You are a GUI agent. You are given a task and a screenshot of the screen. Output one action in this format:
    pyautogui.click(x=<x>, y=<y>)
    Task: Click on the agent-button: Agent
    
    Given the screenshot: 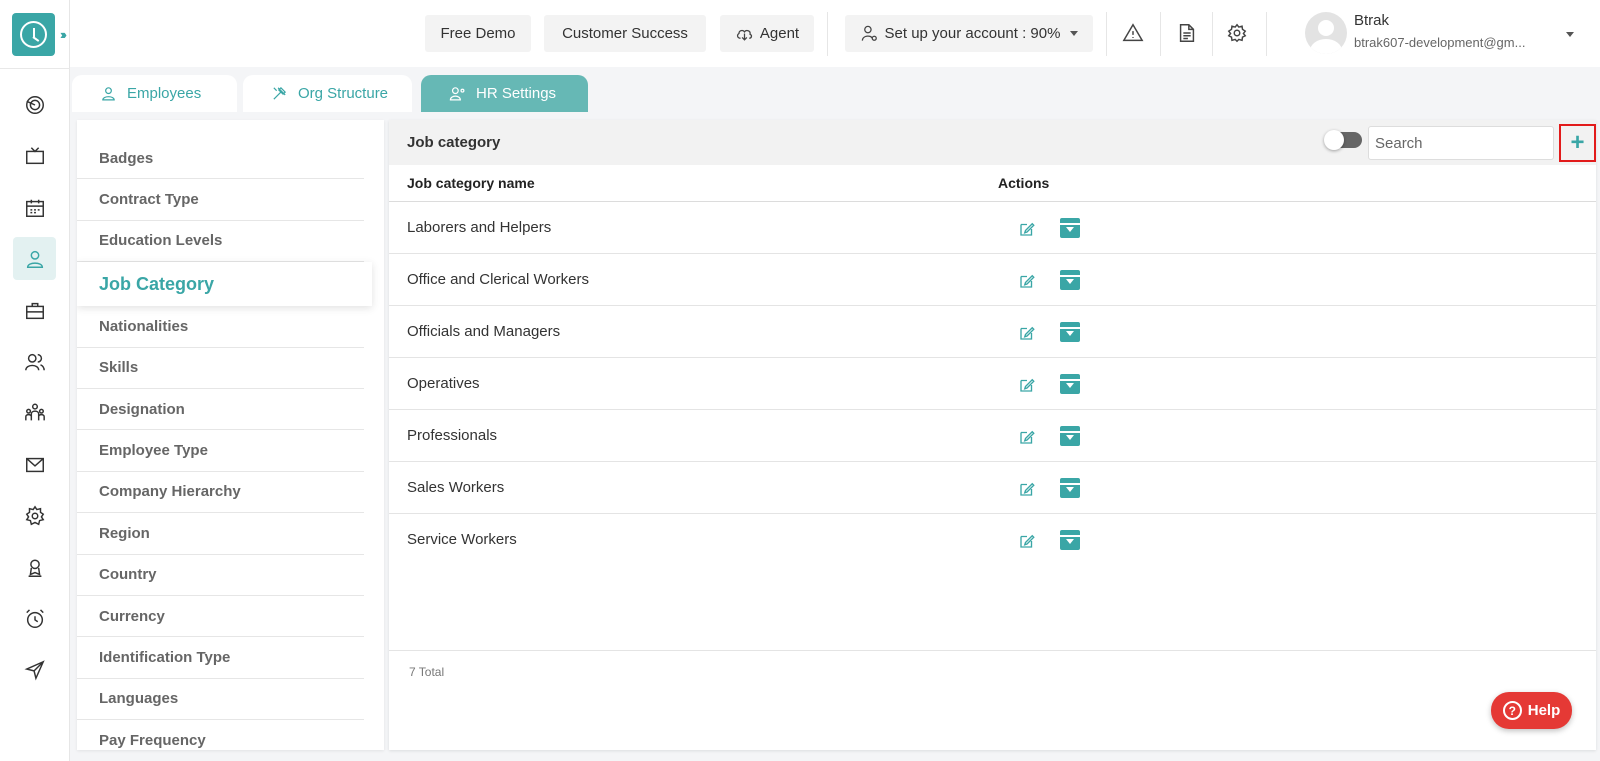 What is the action you would take?
    pyautogui.click(x=767, y=33)
    